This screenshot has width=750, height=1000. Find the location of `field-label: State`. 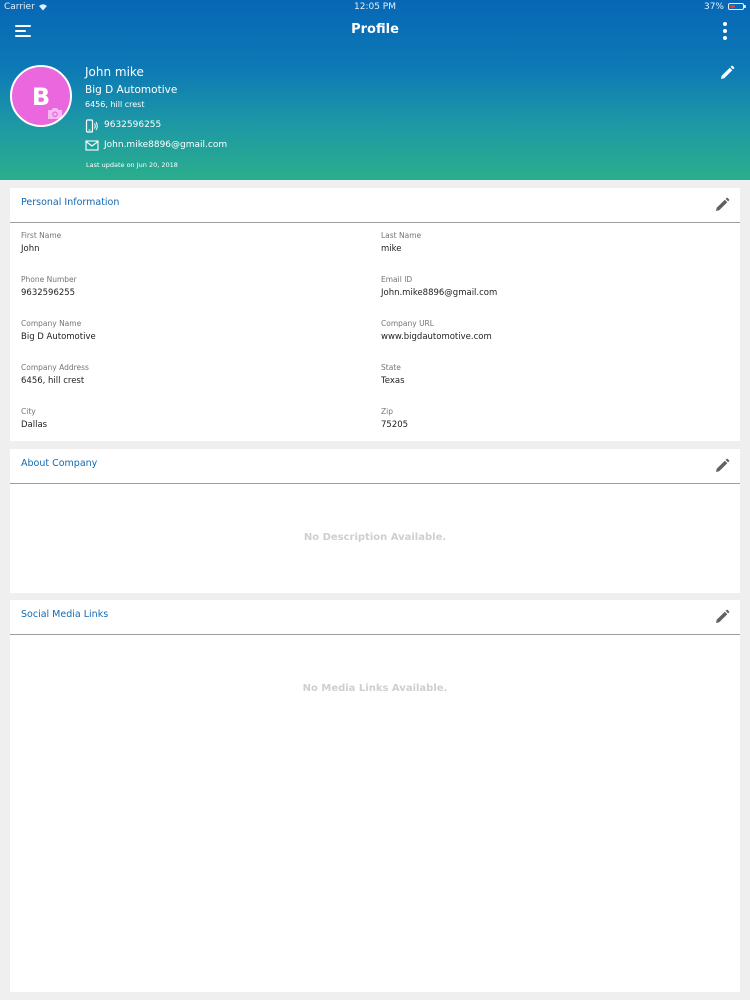

field-label: State is located at coordinates (391, 367).